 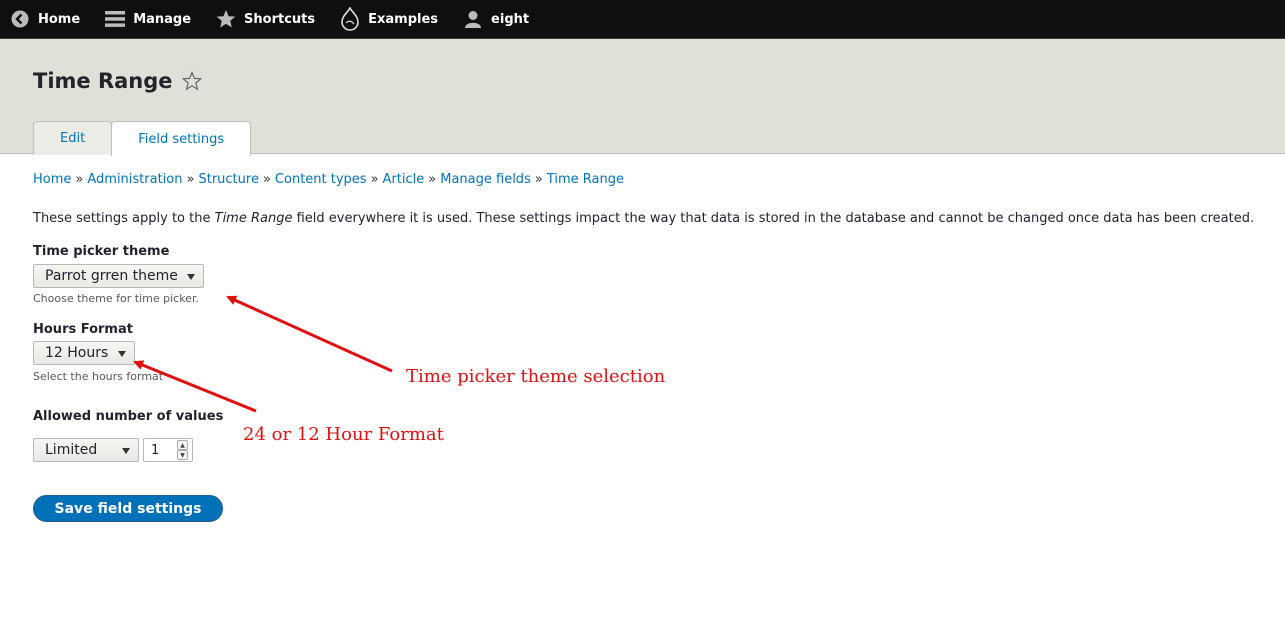 What do you see at coordinates (485, 179) in the screenshot?
I see `breadcrumb-manage-fields: Manage fields` at bounding box center [485, 179].